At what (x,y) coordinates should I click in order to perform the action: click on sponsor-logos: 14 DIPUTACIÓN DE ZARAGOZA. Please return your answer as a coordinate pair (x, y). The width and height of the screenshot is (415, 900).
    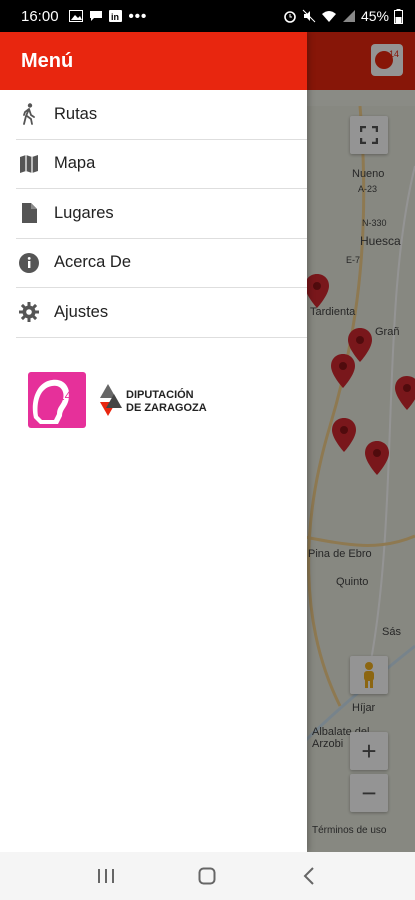
    Looking at the image, I should click on (124, 400).